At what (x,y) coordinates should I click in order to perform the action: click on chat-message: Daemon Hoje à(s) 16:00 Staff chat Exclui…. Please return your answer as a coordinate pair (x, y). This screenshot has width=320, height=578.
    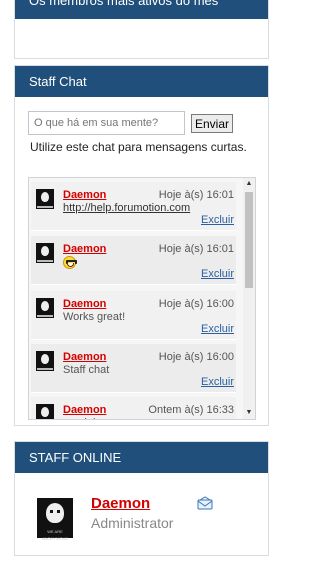
    Looking at the image, I should click on (133, 368).